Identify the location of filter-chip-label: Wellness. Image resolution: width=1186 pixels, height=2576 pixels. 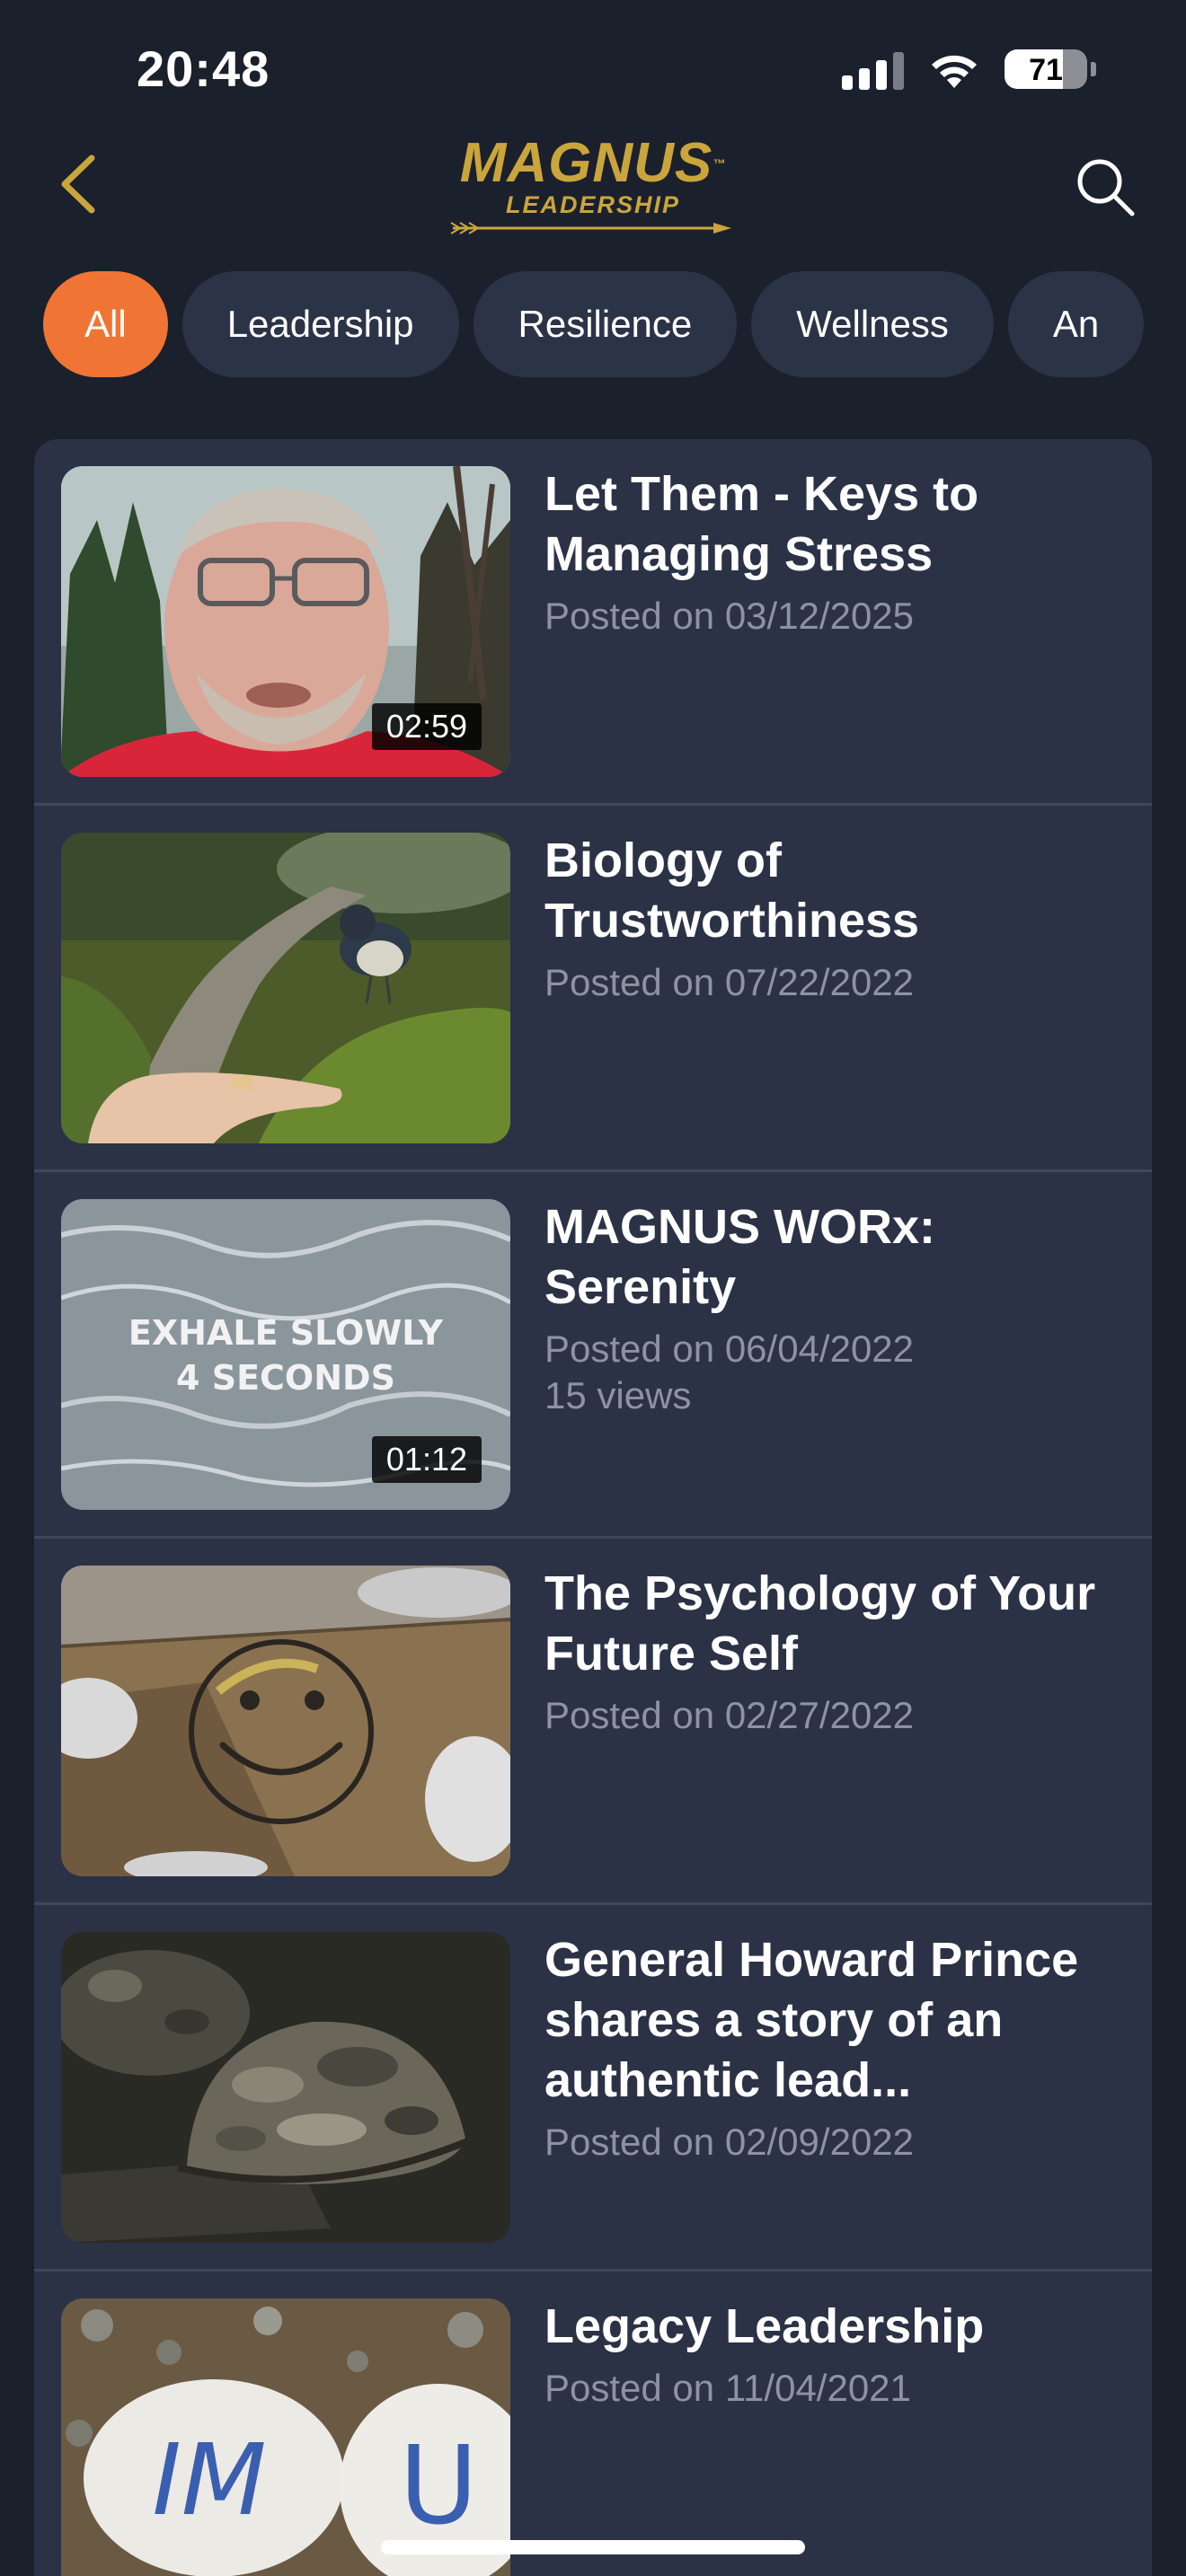
(872, 324).